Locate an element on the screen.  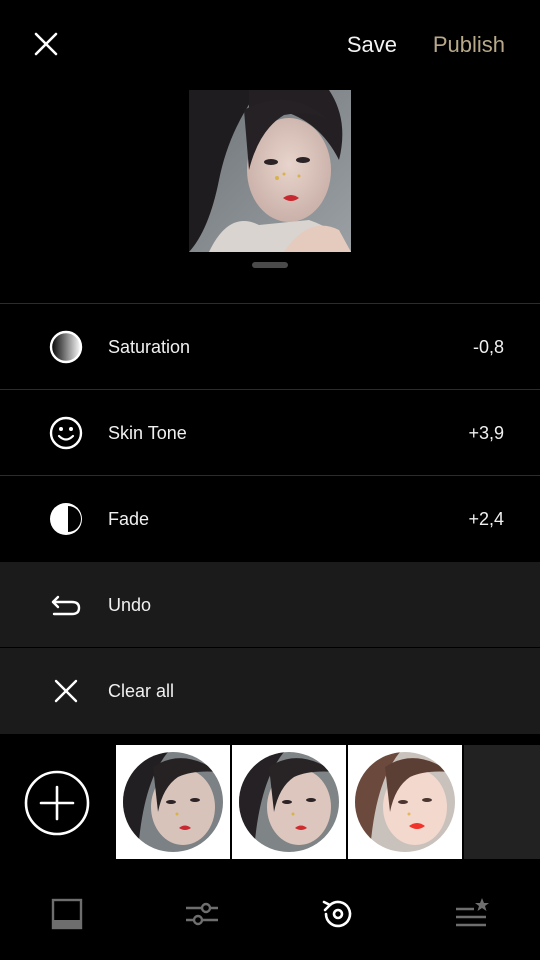
publish-button: Publish is located at coordinates (469, 45).